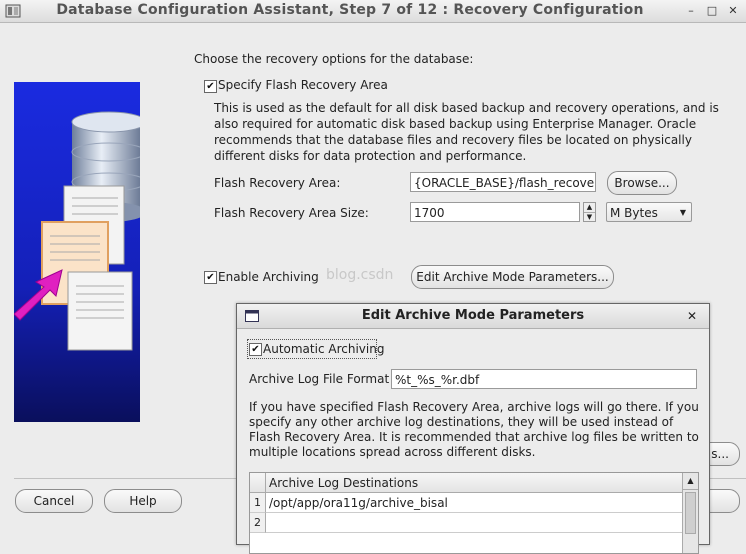 The width and height of the screenshot is (746, 554). I want to click on size-unit-select: M Bytes ▼, so click(649, 212).